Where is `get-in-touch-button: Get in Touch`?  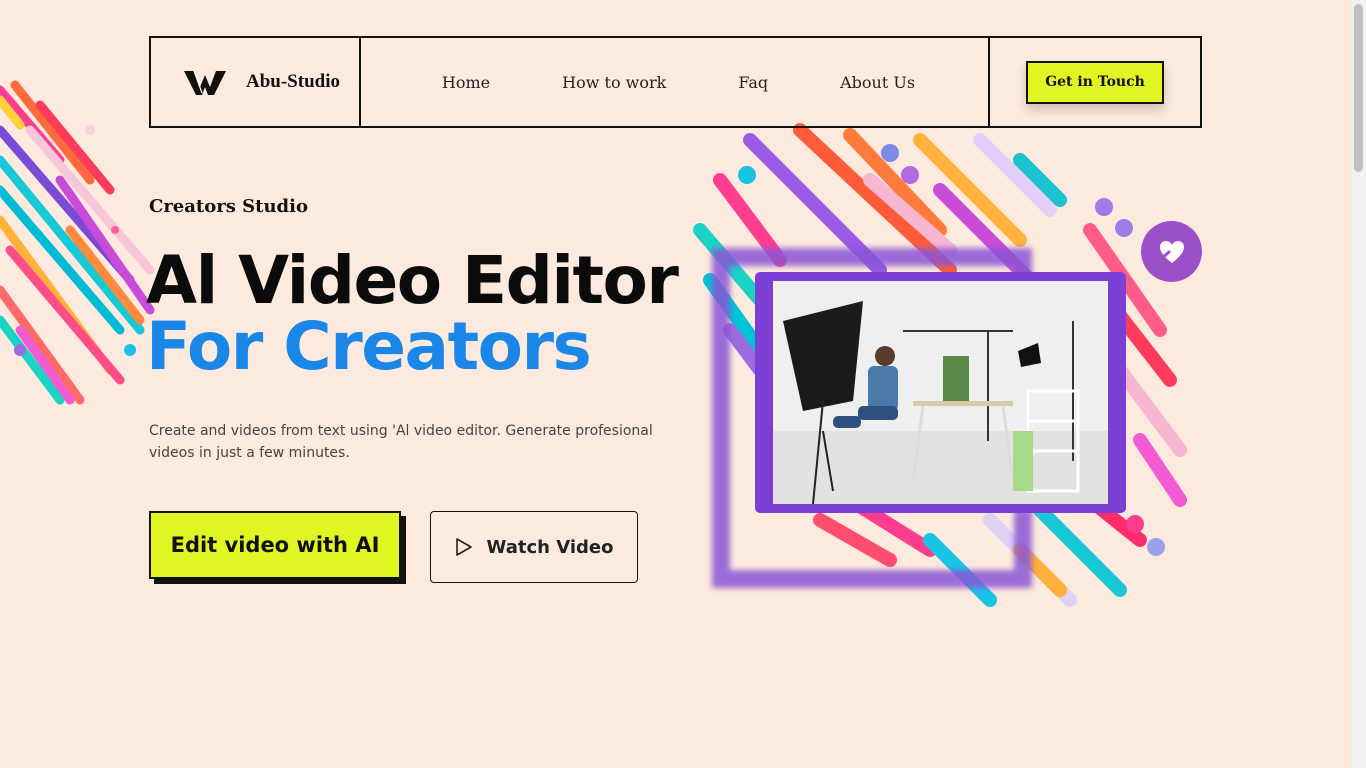
get-in-touch-button: Get in Touch is located at coordinates (1095, 82).